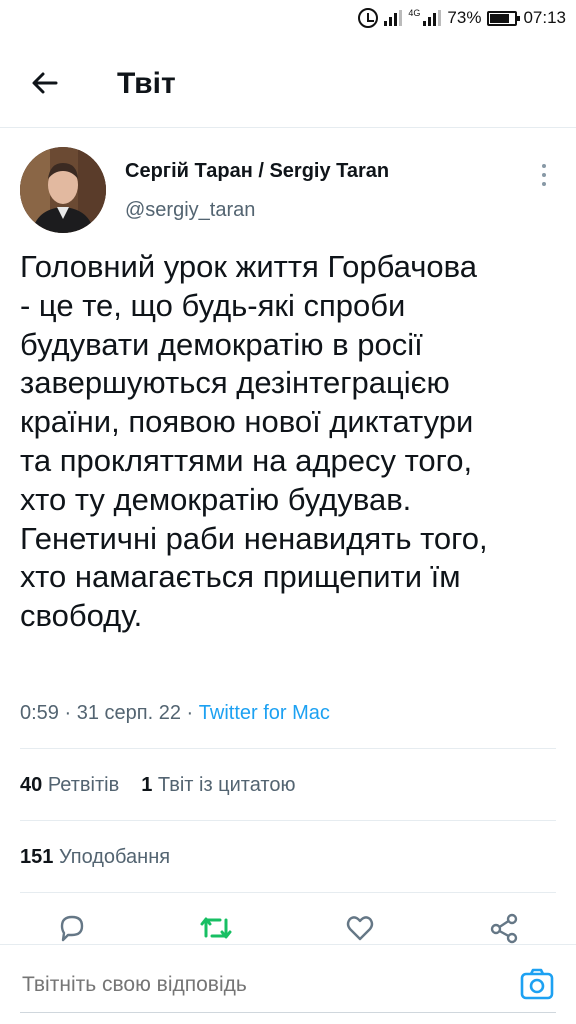 The image size is (576, 1024). Describe the element at coordinates (190, 210) in the screenshot. I see `author-handle: @sergiy_taran` at that location.